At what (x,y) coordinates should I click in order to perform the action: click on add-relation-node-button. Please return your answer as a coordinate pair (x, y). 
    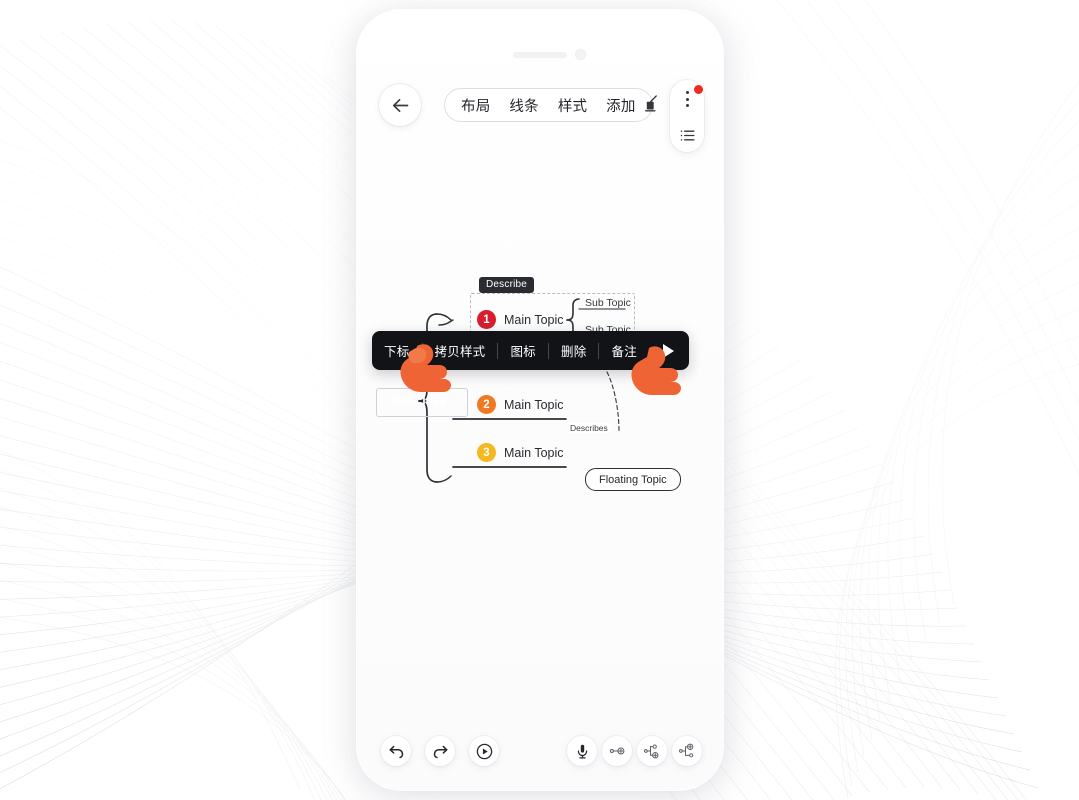
    Looking at the image, I should click on (687, 751).